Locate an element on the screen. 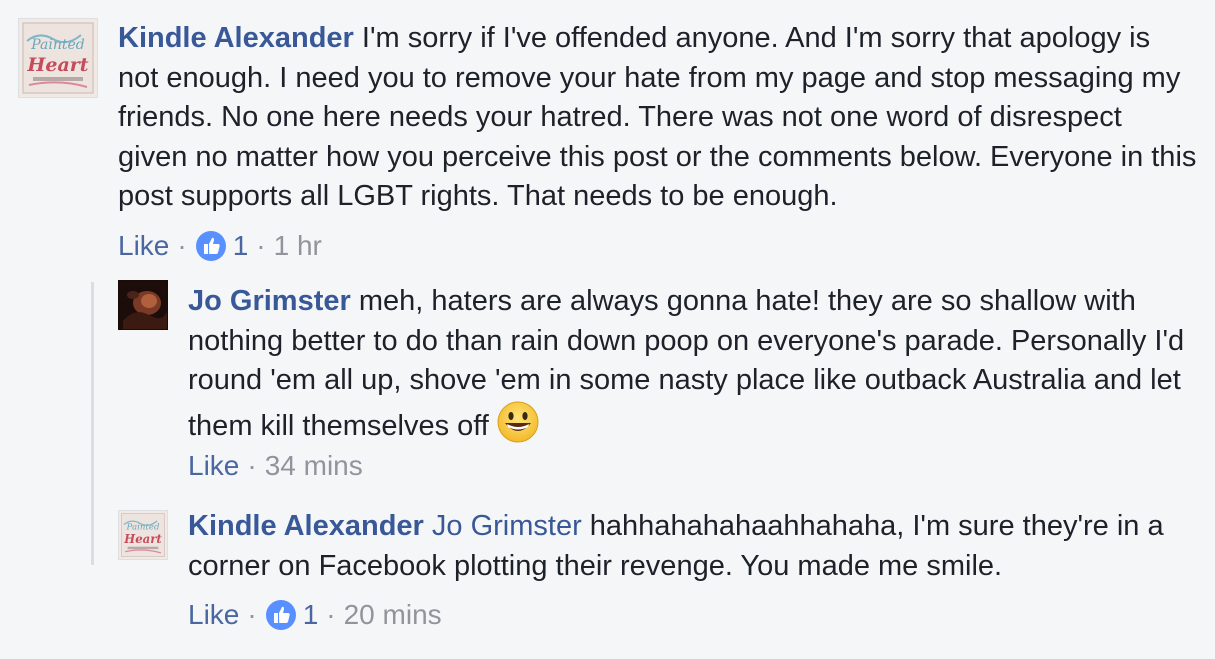 Image resolution: width=1215 pixels, height=659 pixels. mention-link: Jo Grimster is located at coordinates (507, 526).